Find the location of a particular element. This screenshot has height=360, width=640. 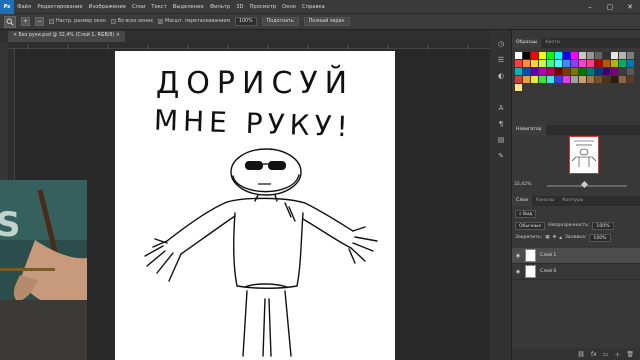

history-icon: ◷ is located at coordinates (501, 44).